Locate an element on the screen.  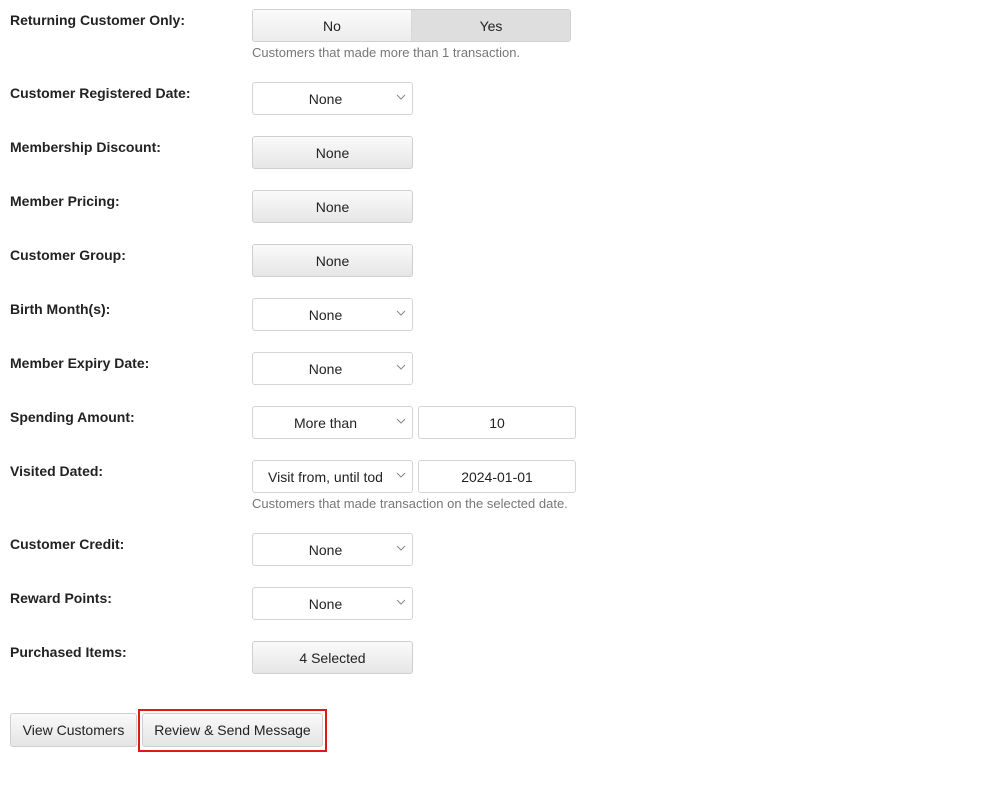
customer-credit-label: Customer Credit: is located at coordinates (67, 544).